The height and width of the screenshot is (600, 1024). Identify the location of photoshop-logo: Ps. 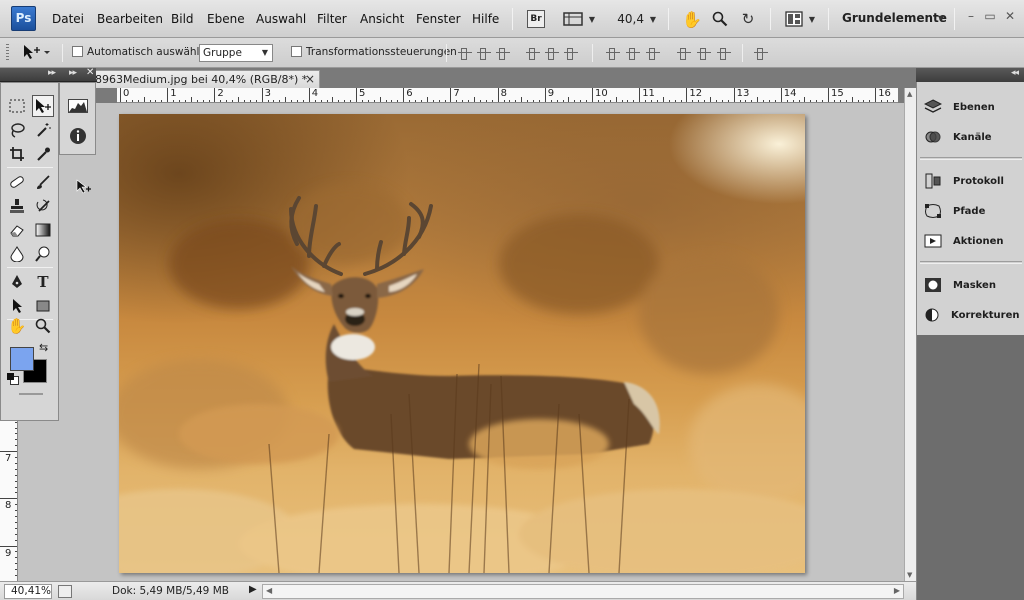
(23, 18).